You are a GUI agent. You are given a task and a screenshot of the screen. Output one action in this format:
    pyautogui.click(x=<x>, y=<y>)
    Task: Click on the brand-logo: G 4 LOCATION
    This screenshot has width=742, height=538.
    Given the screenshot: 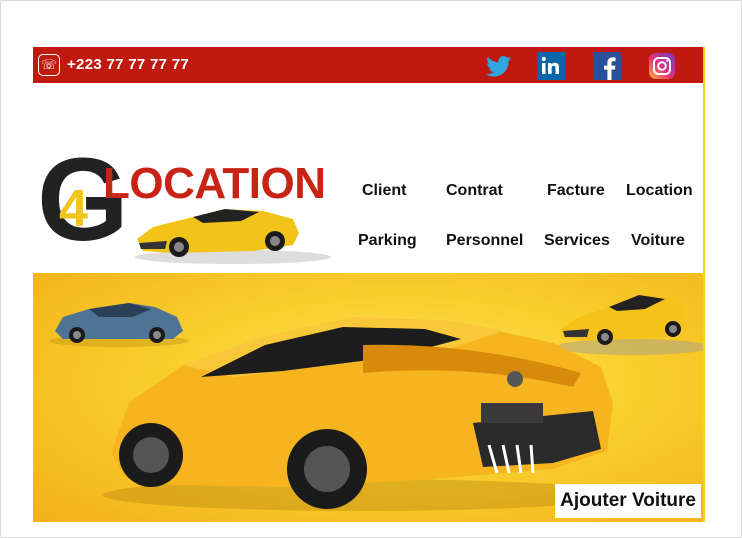 What is the action you would take?
    pyautogui.click(x=192, y=203)
    